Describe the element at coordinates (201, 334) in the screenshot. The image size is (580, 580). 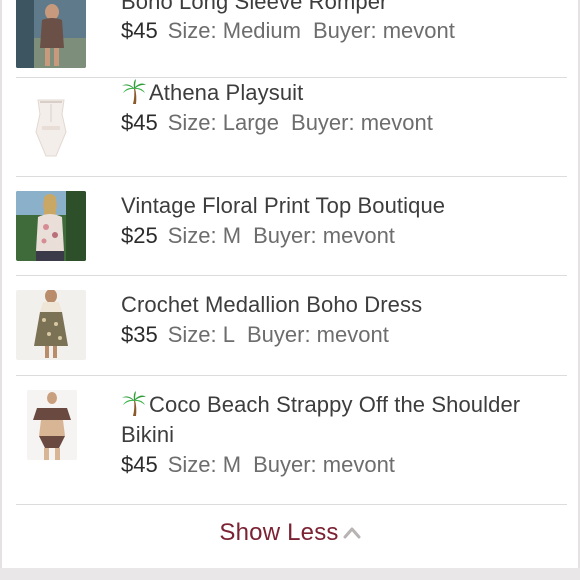
I see `listing-size: Size: L` at that location.